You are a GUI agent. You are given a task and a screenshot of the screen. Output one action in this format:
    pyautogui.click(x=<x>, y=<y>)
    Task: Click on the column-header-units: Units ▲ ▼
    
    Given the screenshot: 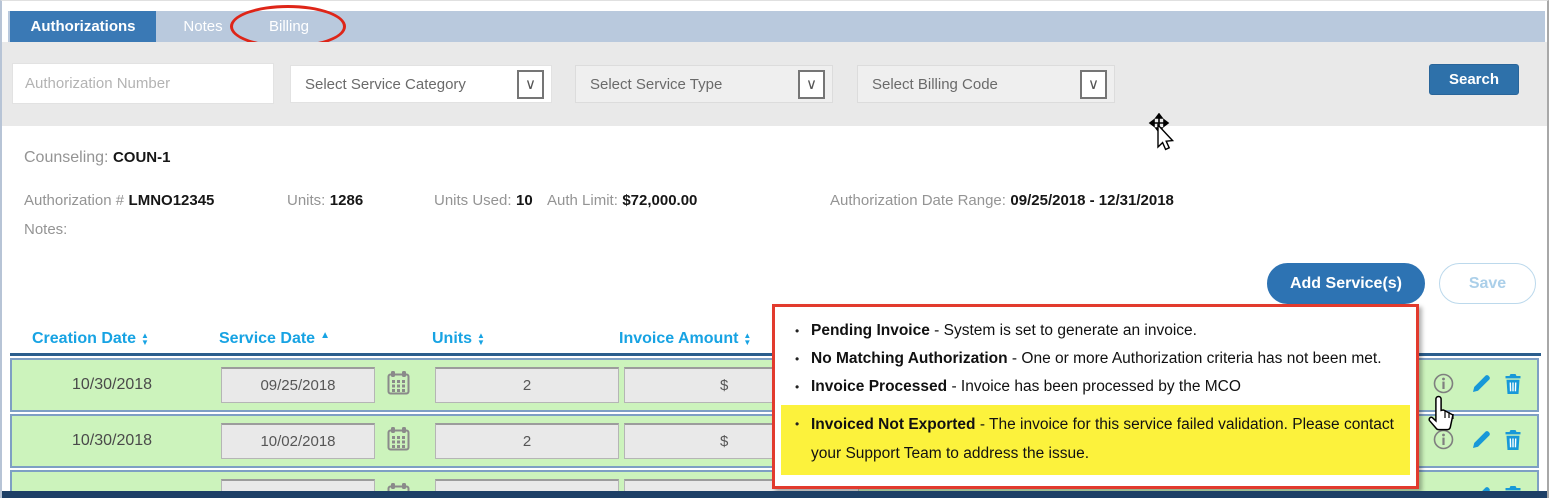 What is the action you would take?
    pyautogui.click(x=458, y=339)
    